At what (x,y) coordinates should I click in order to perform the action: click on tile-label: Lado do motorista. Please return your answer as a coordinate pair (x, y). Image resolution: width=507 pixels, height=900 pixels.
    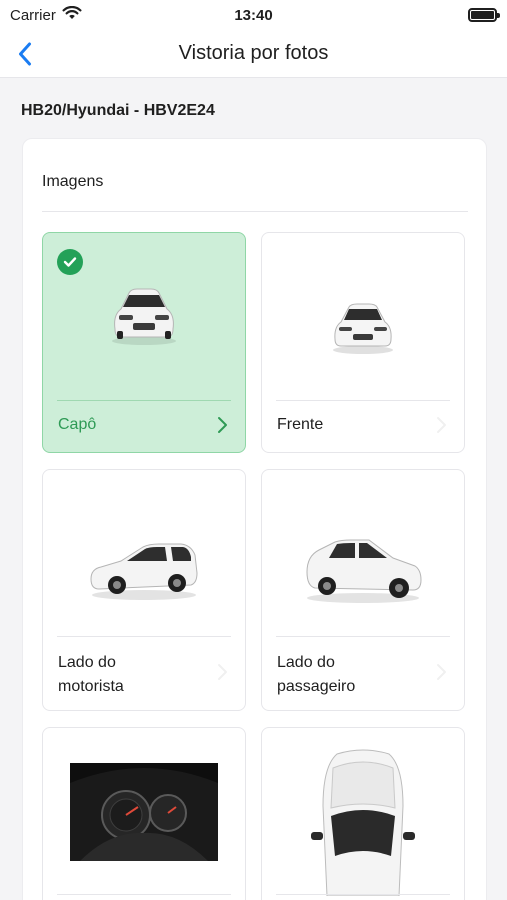
    Looking at the image, I should click on (91, 674).